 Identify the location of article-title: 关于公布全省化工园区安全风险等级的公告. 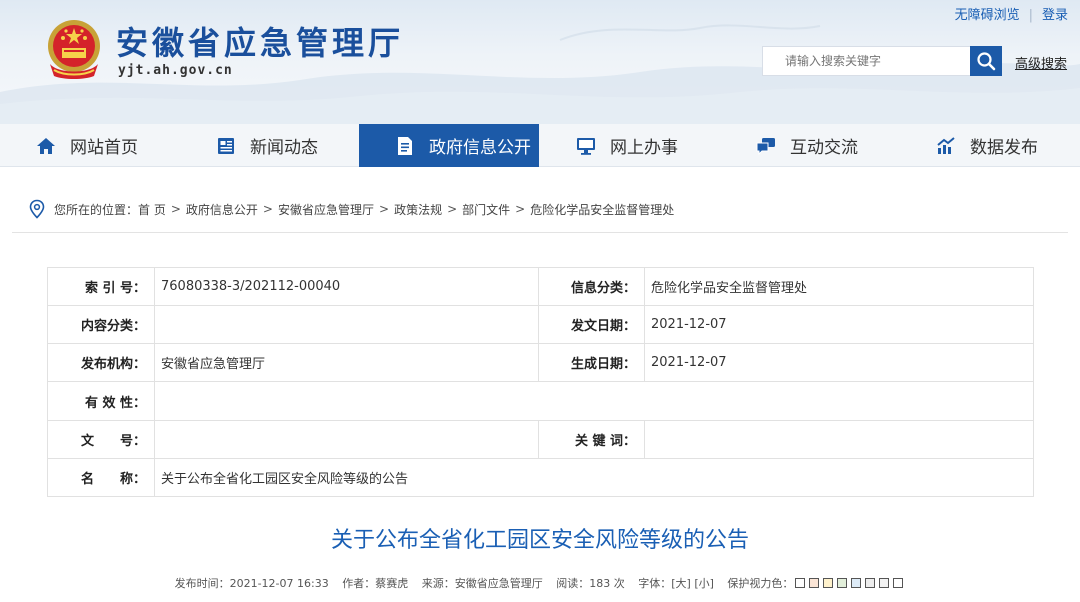
(539, 540).